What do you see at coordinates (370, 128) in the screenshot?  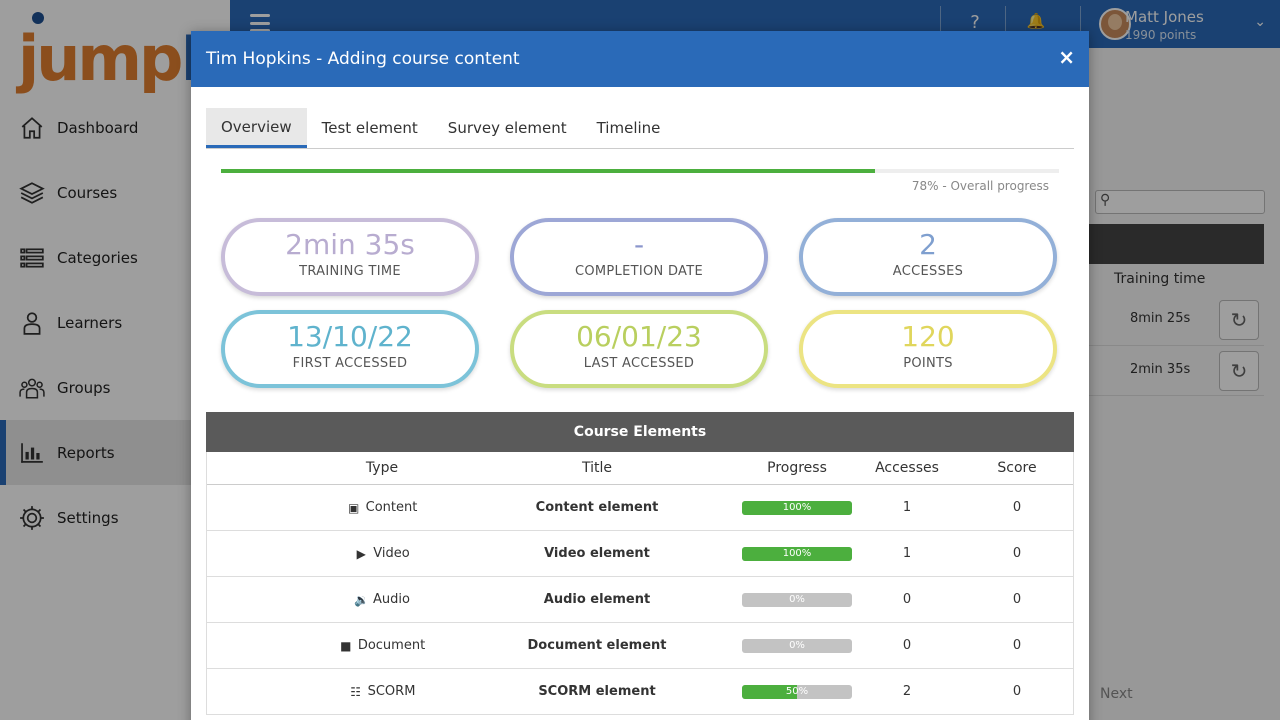 I see `tab-test-element: Test element` at bounding box center [370, 128].